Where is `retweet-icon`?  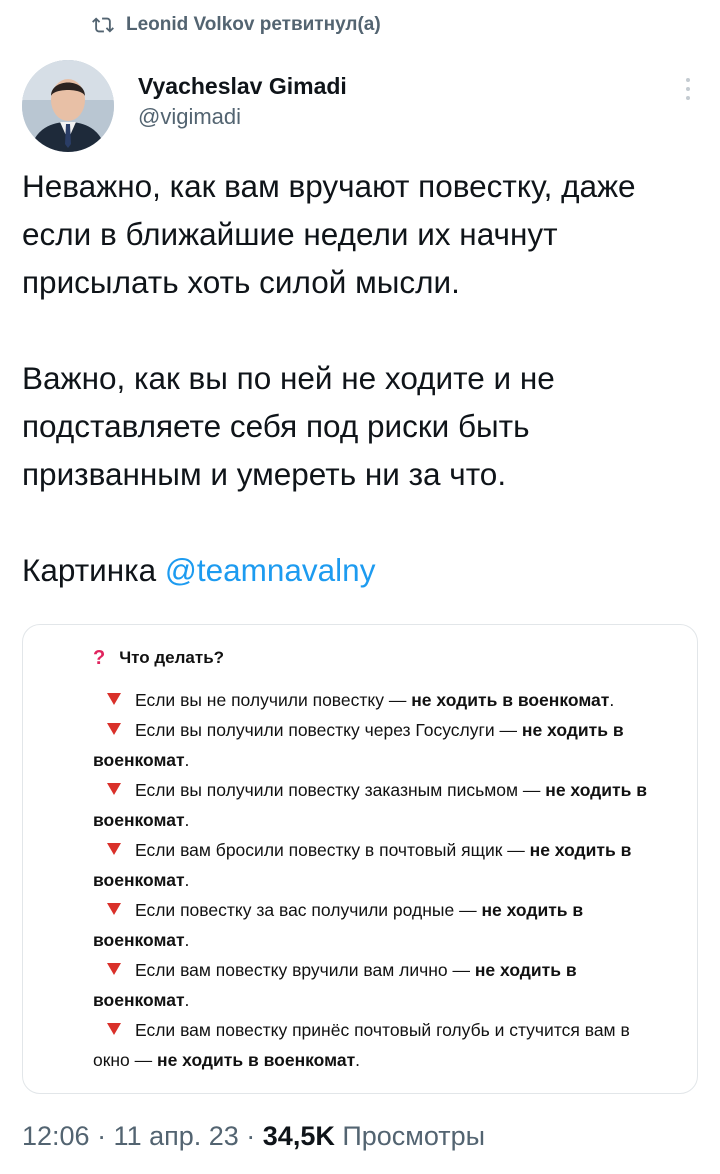 retweet-icon is located at coordinates (103, 25).